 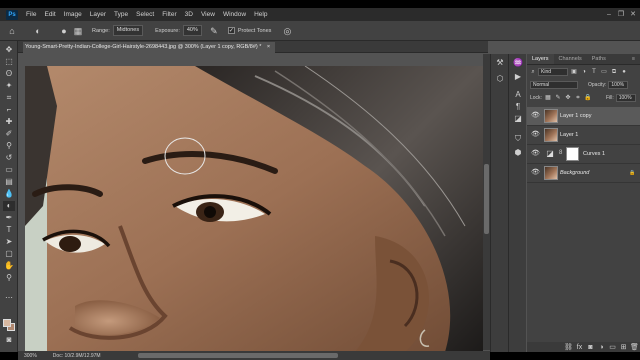 I want to click on delete-layer-icon: 🗑, so click(x=634, y=347).